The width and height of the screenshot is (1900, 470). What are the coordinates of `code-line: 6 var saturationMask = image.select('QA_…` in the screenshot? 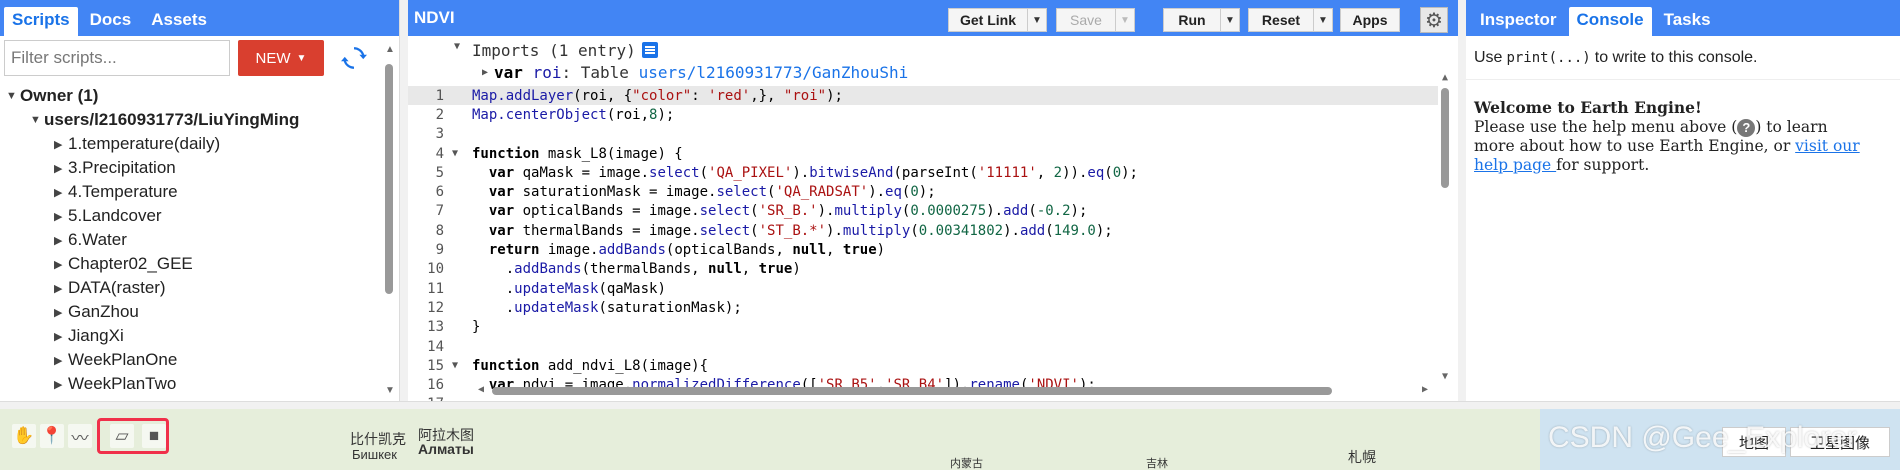 It's located at (923, 191).